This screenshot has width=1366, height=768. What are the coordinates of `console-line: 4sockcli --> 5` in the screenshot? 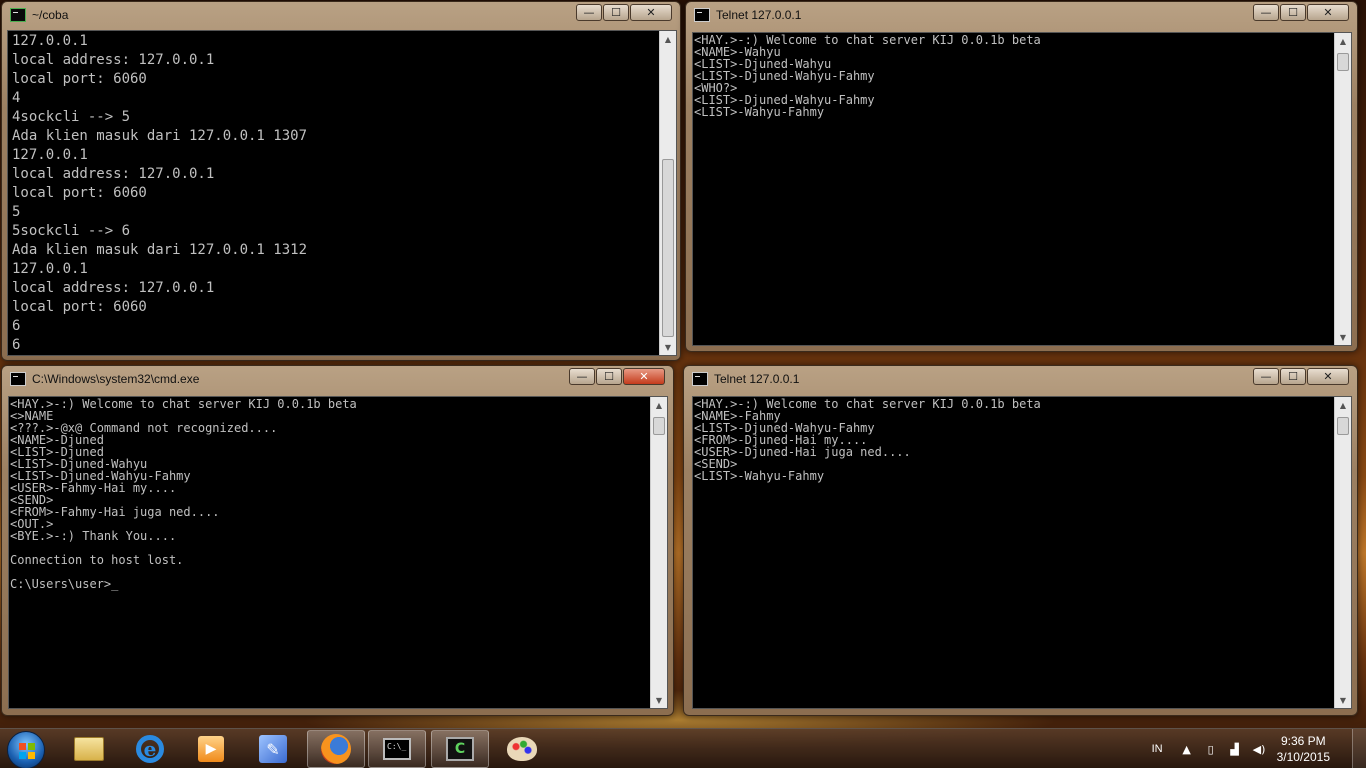 It's located at (71, 117).